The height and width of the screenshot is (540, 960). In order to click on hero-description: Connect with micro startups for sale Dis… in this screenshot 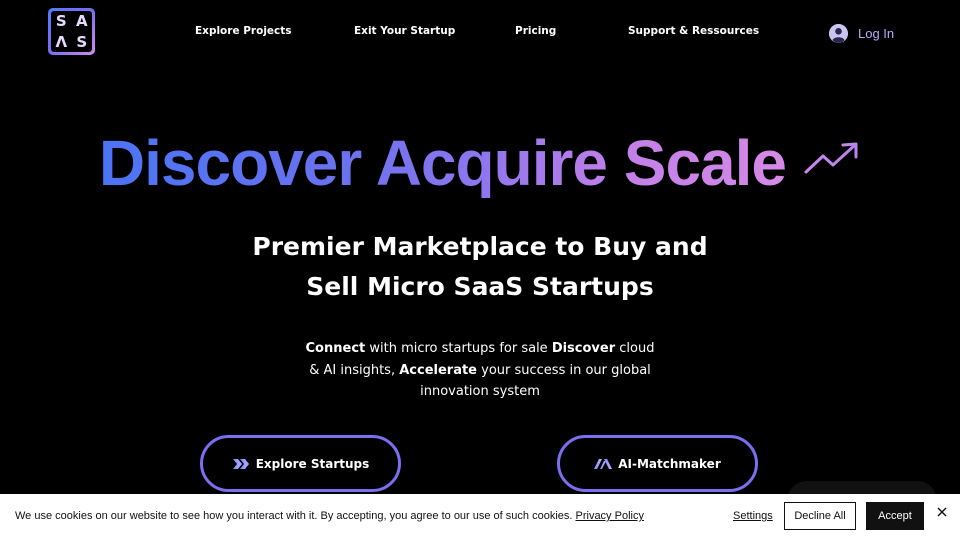, I will do `click(480, 370)`.